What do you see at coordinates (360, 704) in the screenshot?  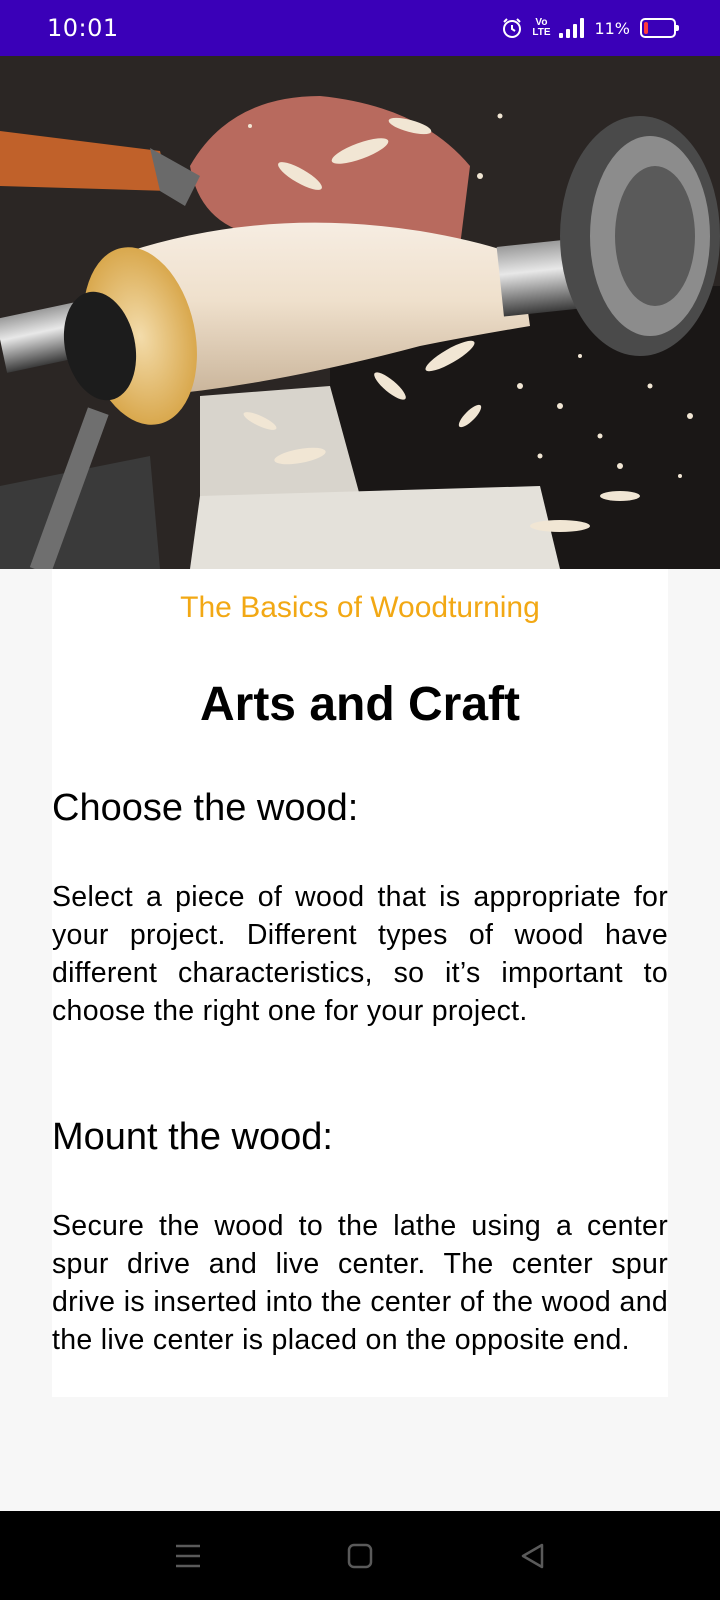 I see `article-title: Arts and Craft` at bounding box center [360, 704].